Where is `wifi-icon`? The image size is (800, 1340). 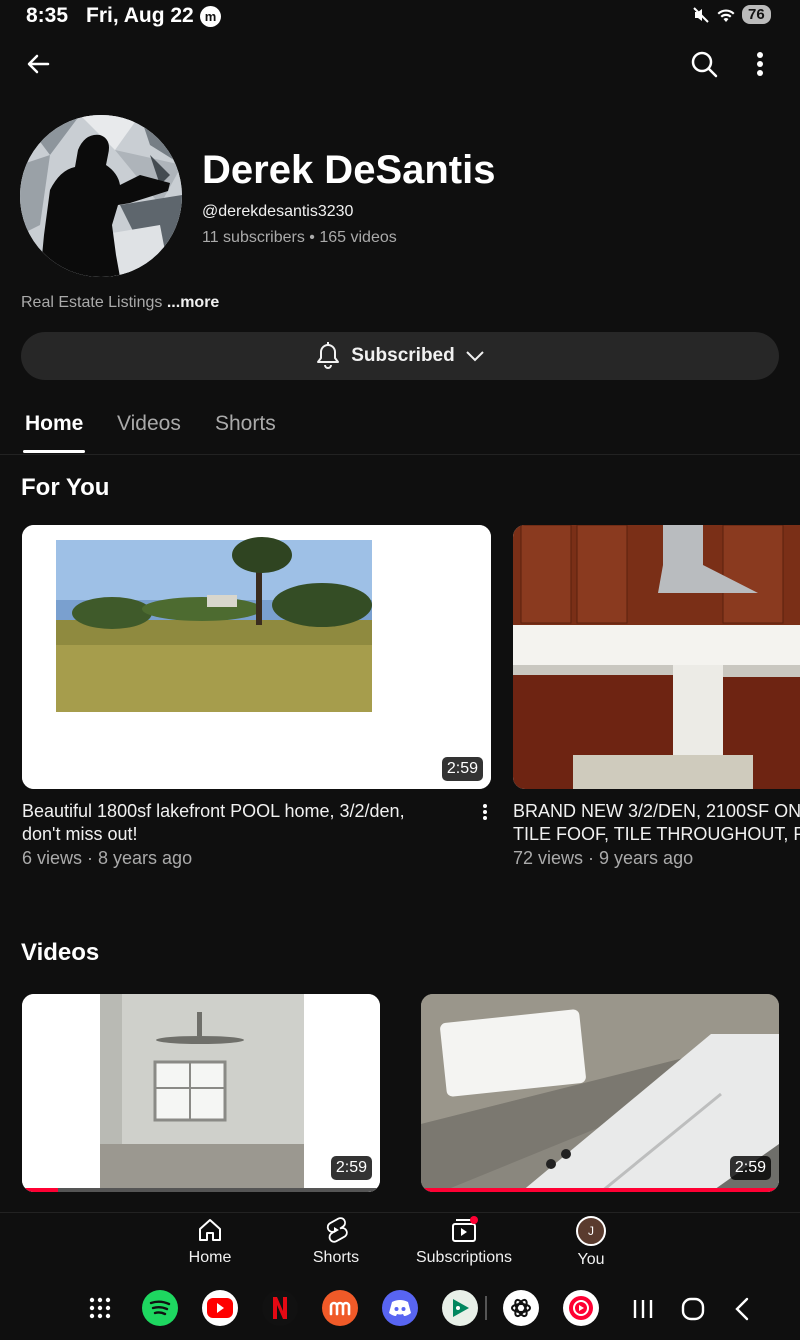
wifi-icon is located at coordinates (726, 15).